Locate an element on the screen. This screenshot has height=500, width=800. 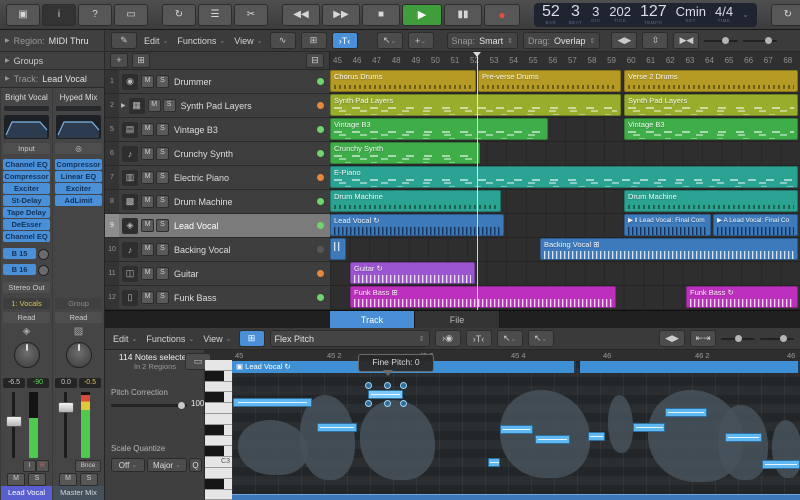
group-button: 1: Vocals is located at coordinates (26, 303).